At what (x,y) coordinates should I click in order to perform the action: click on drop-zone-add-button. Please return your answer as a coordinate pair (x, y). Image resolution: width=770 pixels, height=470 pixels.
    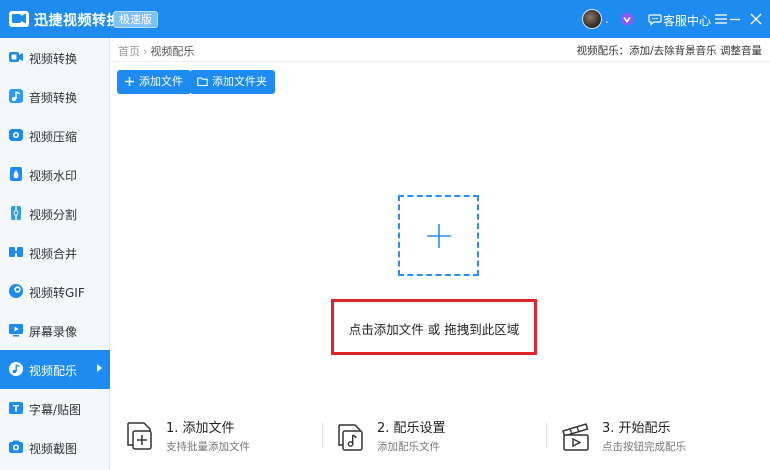
    Looking at the image, I should click on (438, 235).